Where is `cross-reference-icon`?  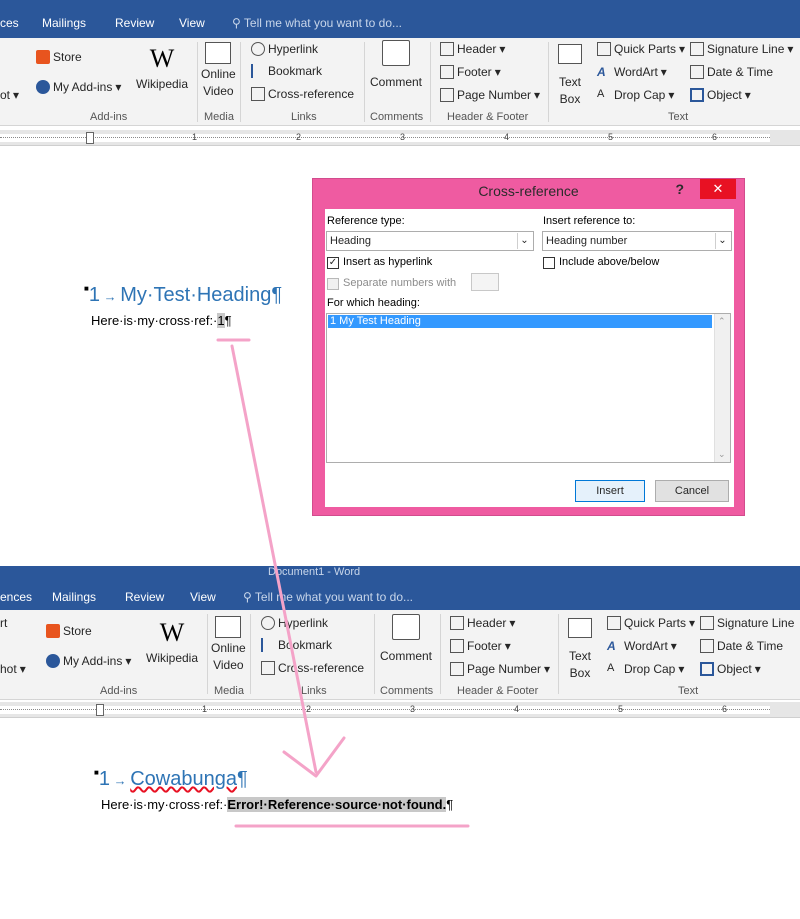 cross-reference-icon is located at coordinates (258, 94).